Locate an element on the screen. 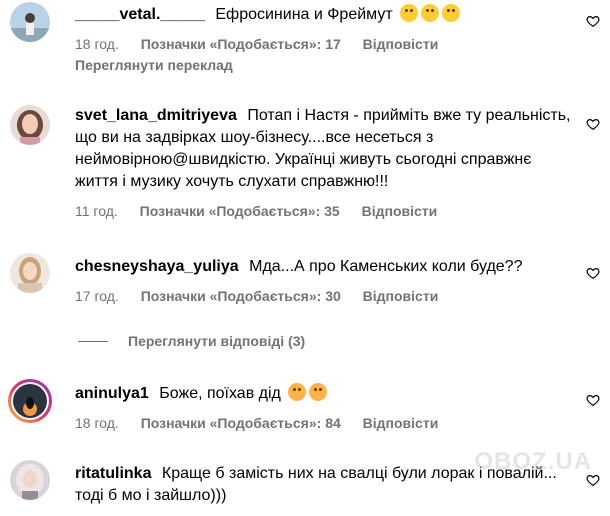 This screenshot has width=610, height=516. comment-time: 11 год. is located at coordinates (96, 211).